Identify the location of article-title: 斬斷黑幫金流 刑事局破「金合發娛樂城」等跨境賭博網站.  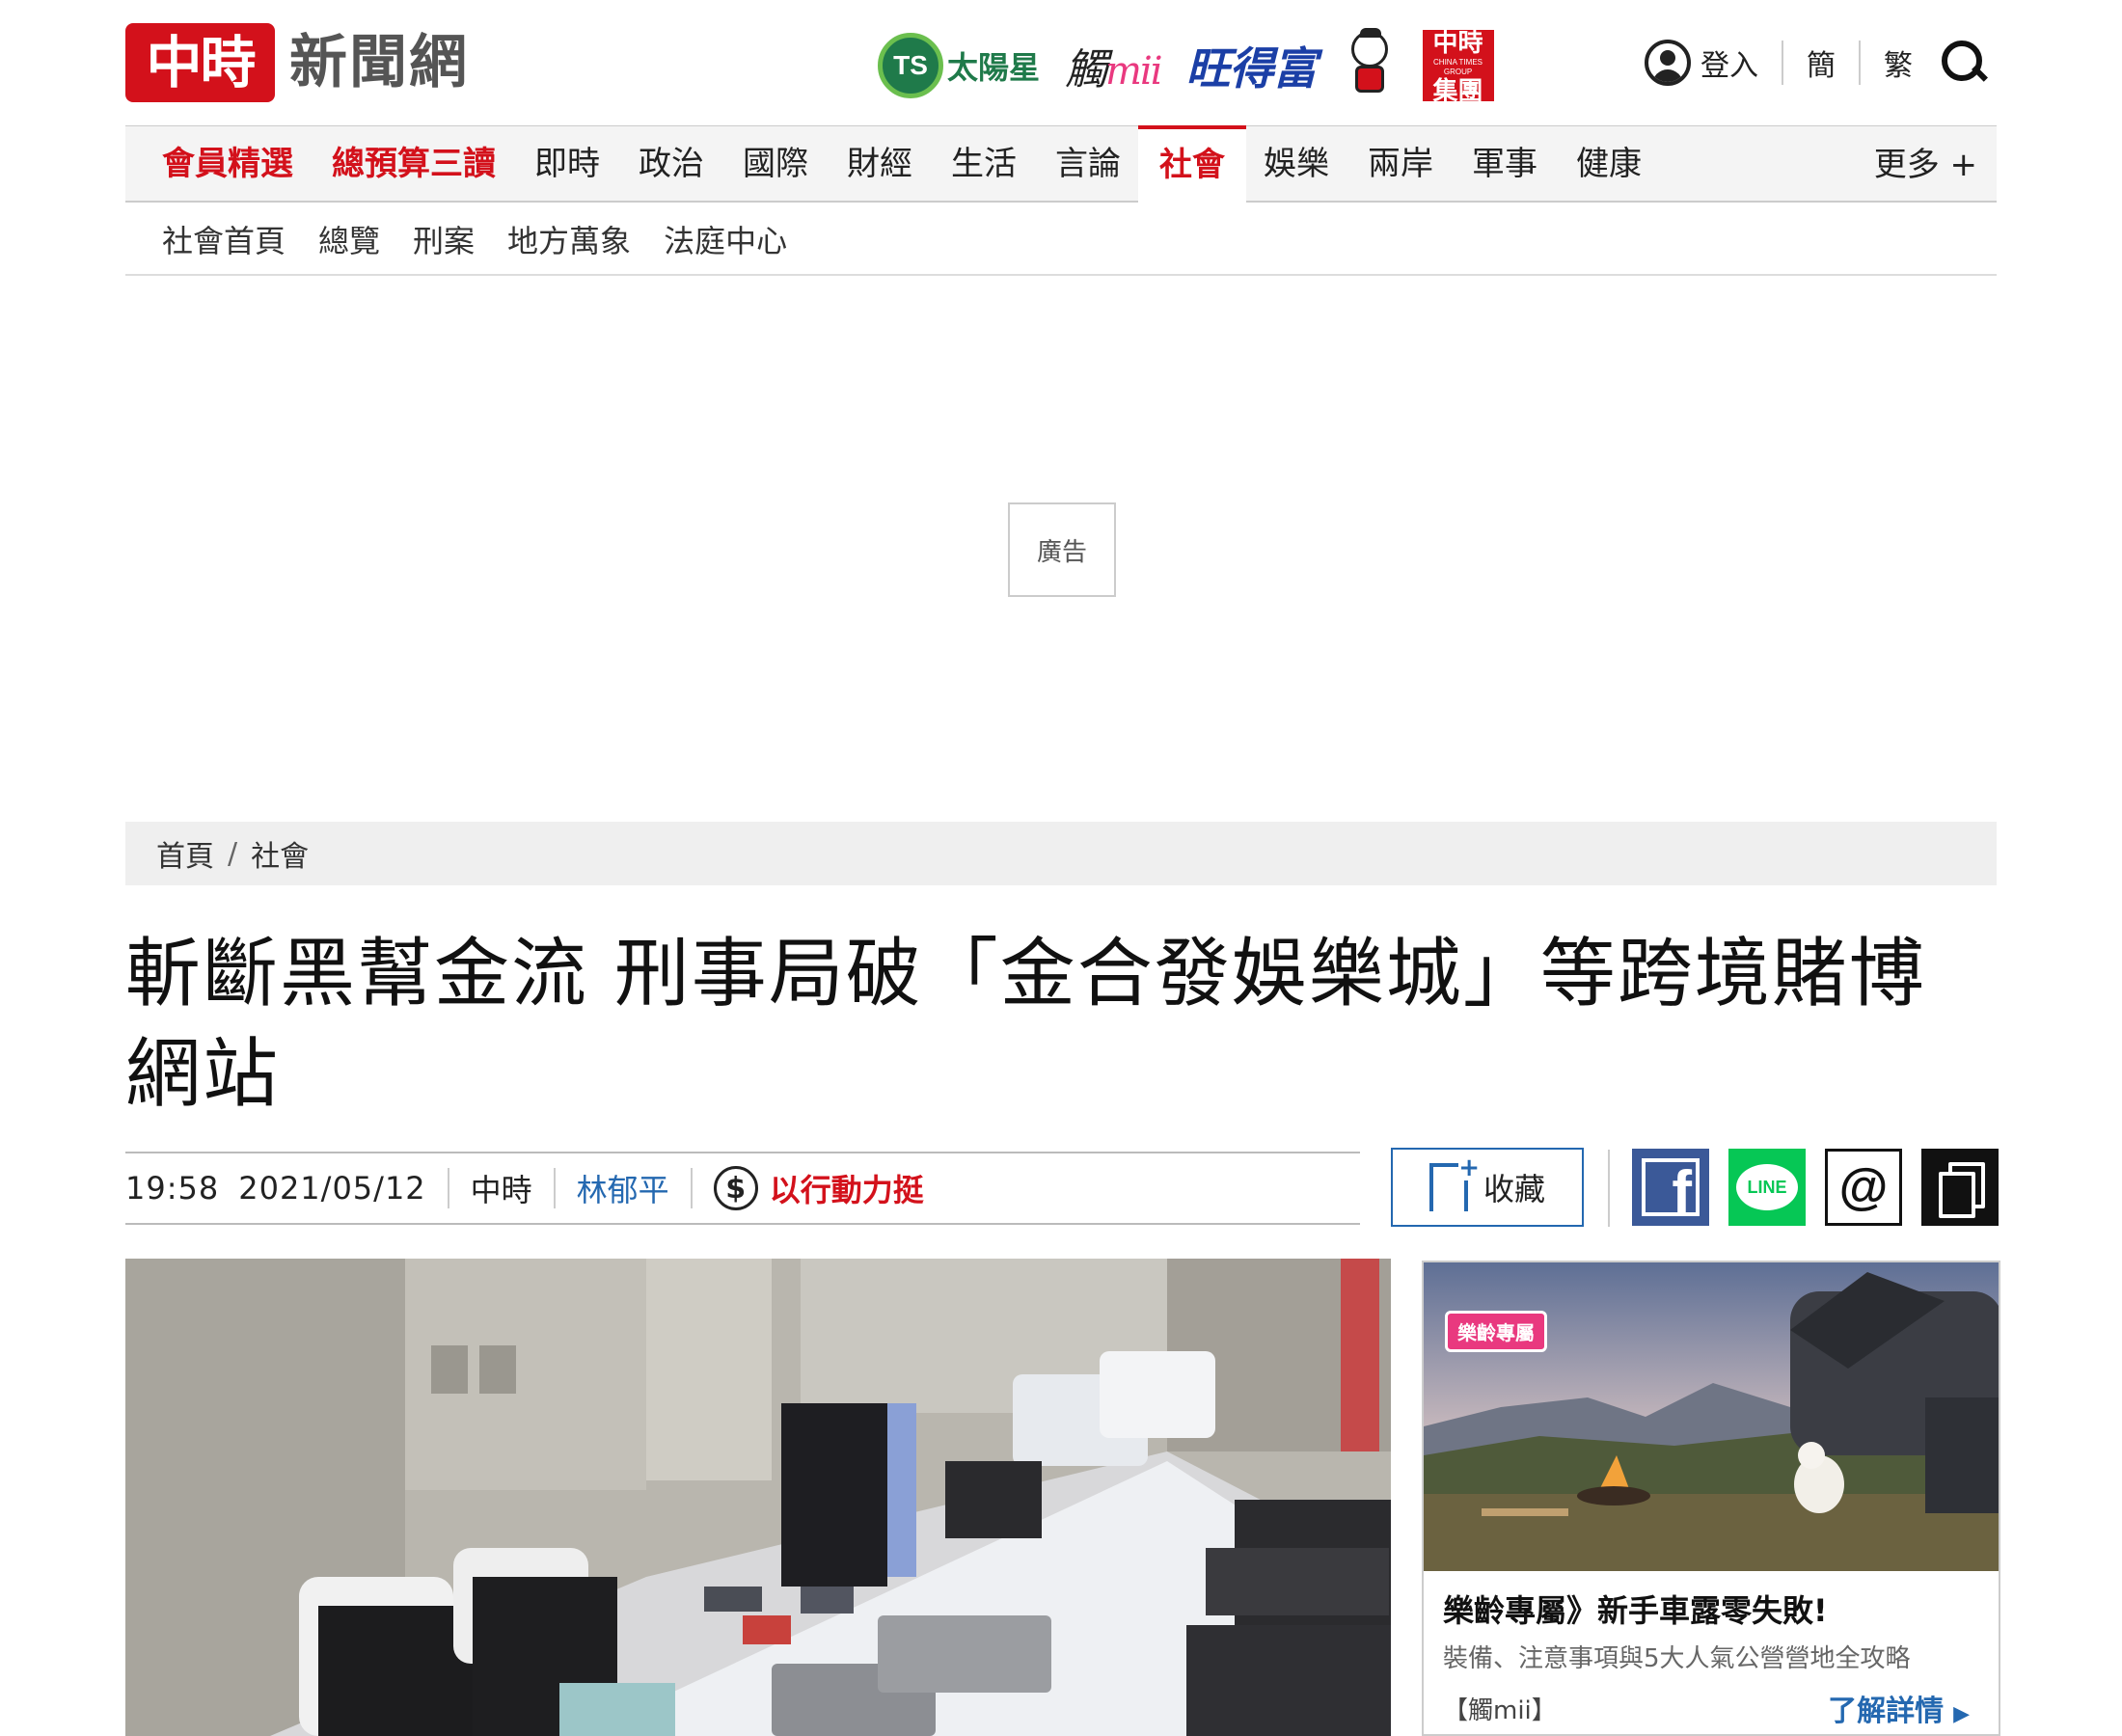
(1026, 1025).